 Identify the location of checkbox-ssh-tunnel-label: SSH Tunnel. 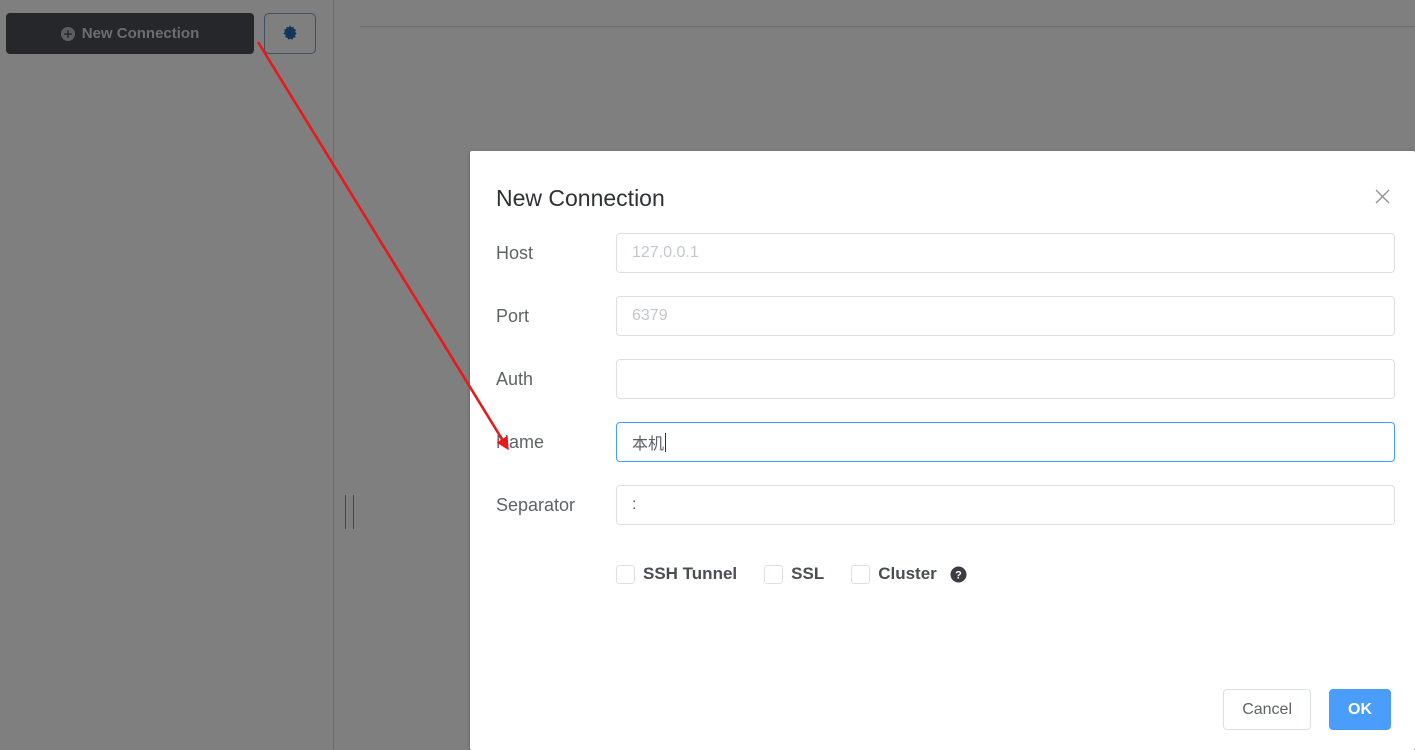
(690, 573).